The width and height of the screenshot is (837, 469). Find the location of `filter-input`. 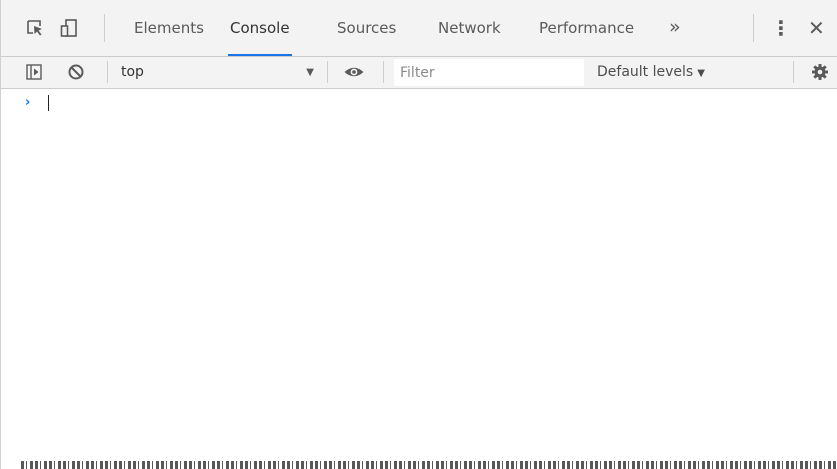

filter-input is located at coordinates (489, 72).